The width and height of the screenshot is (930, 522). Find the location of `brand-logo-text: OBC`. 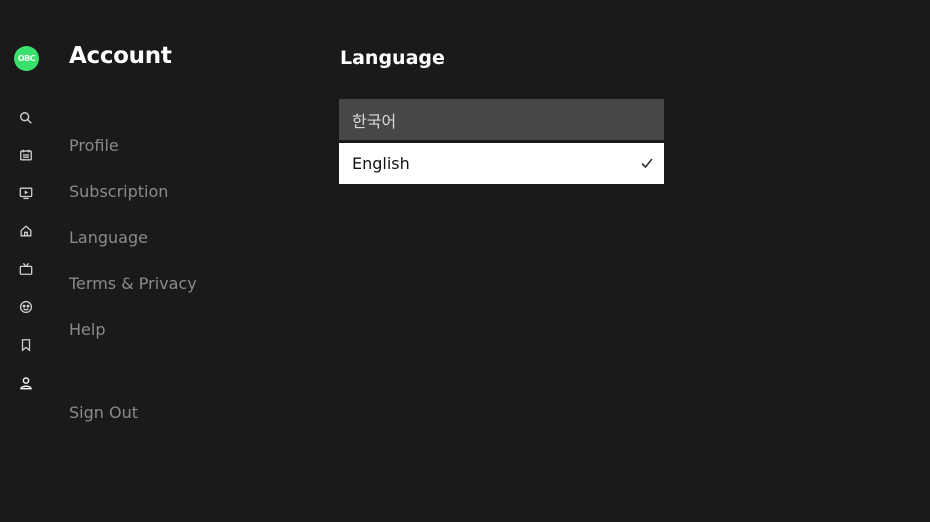

brand-logo-text: OBC is located at coordinates (26, 58).